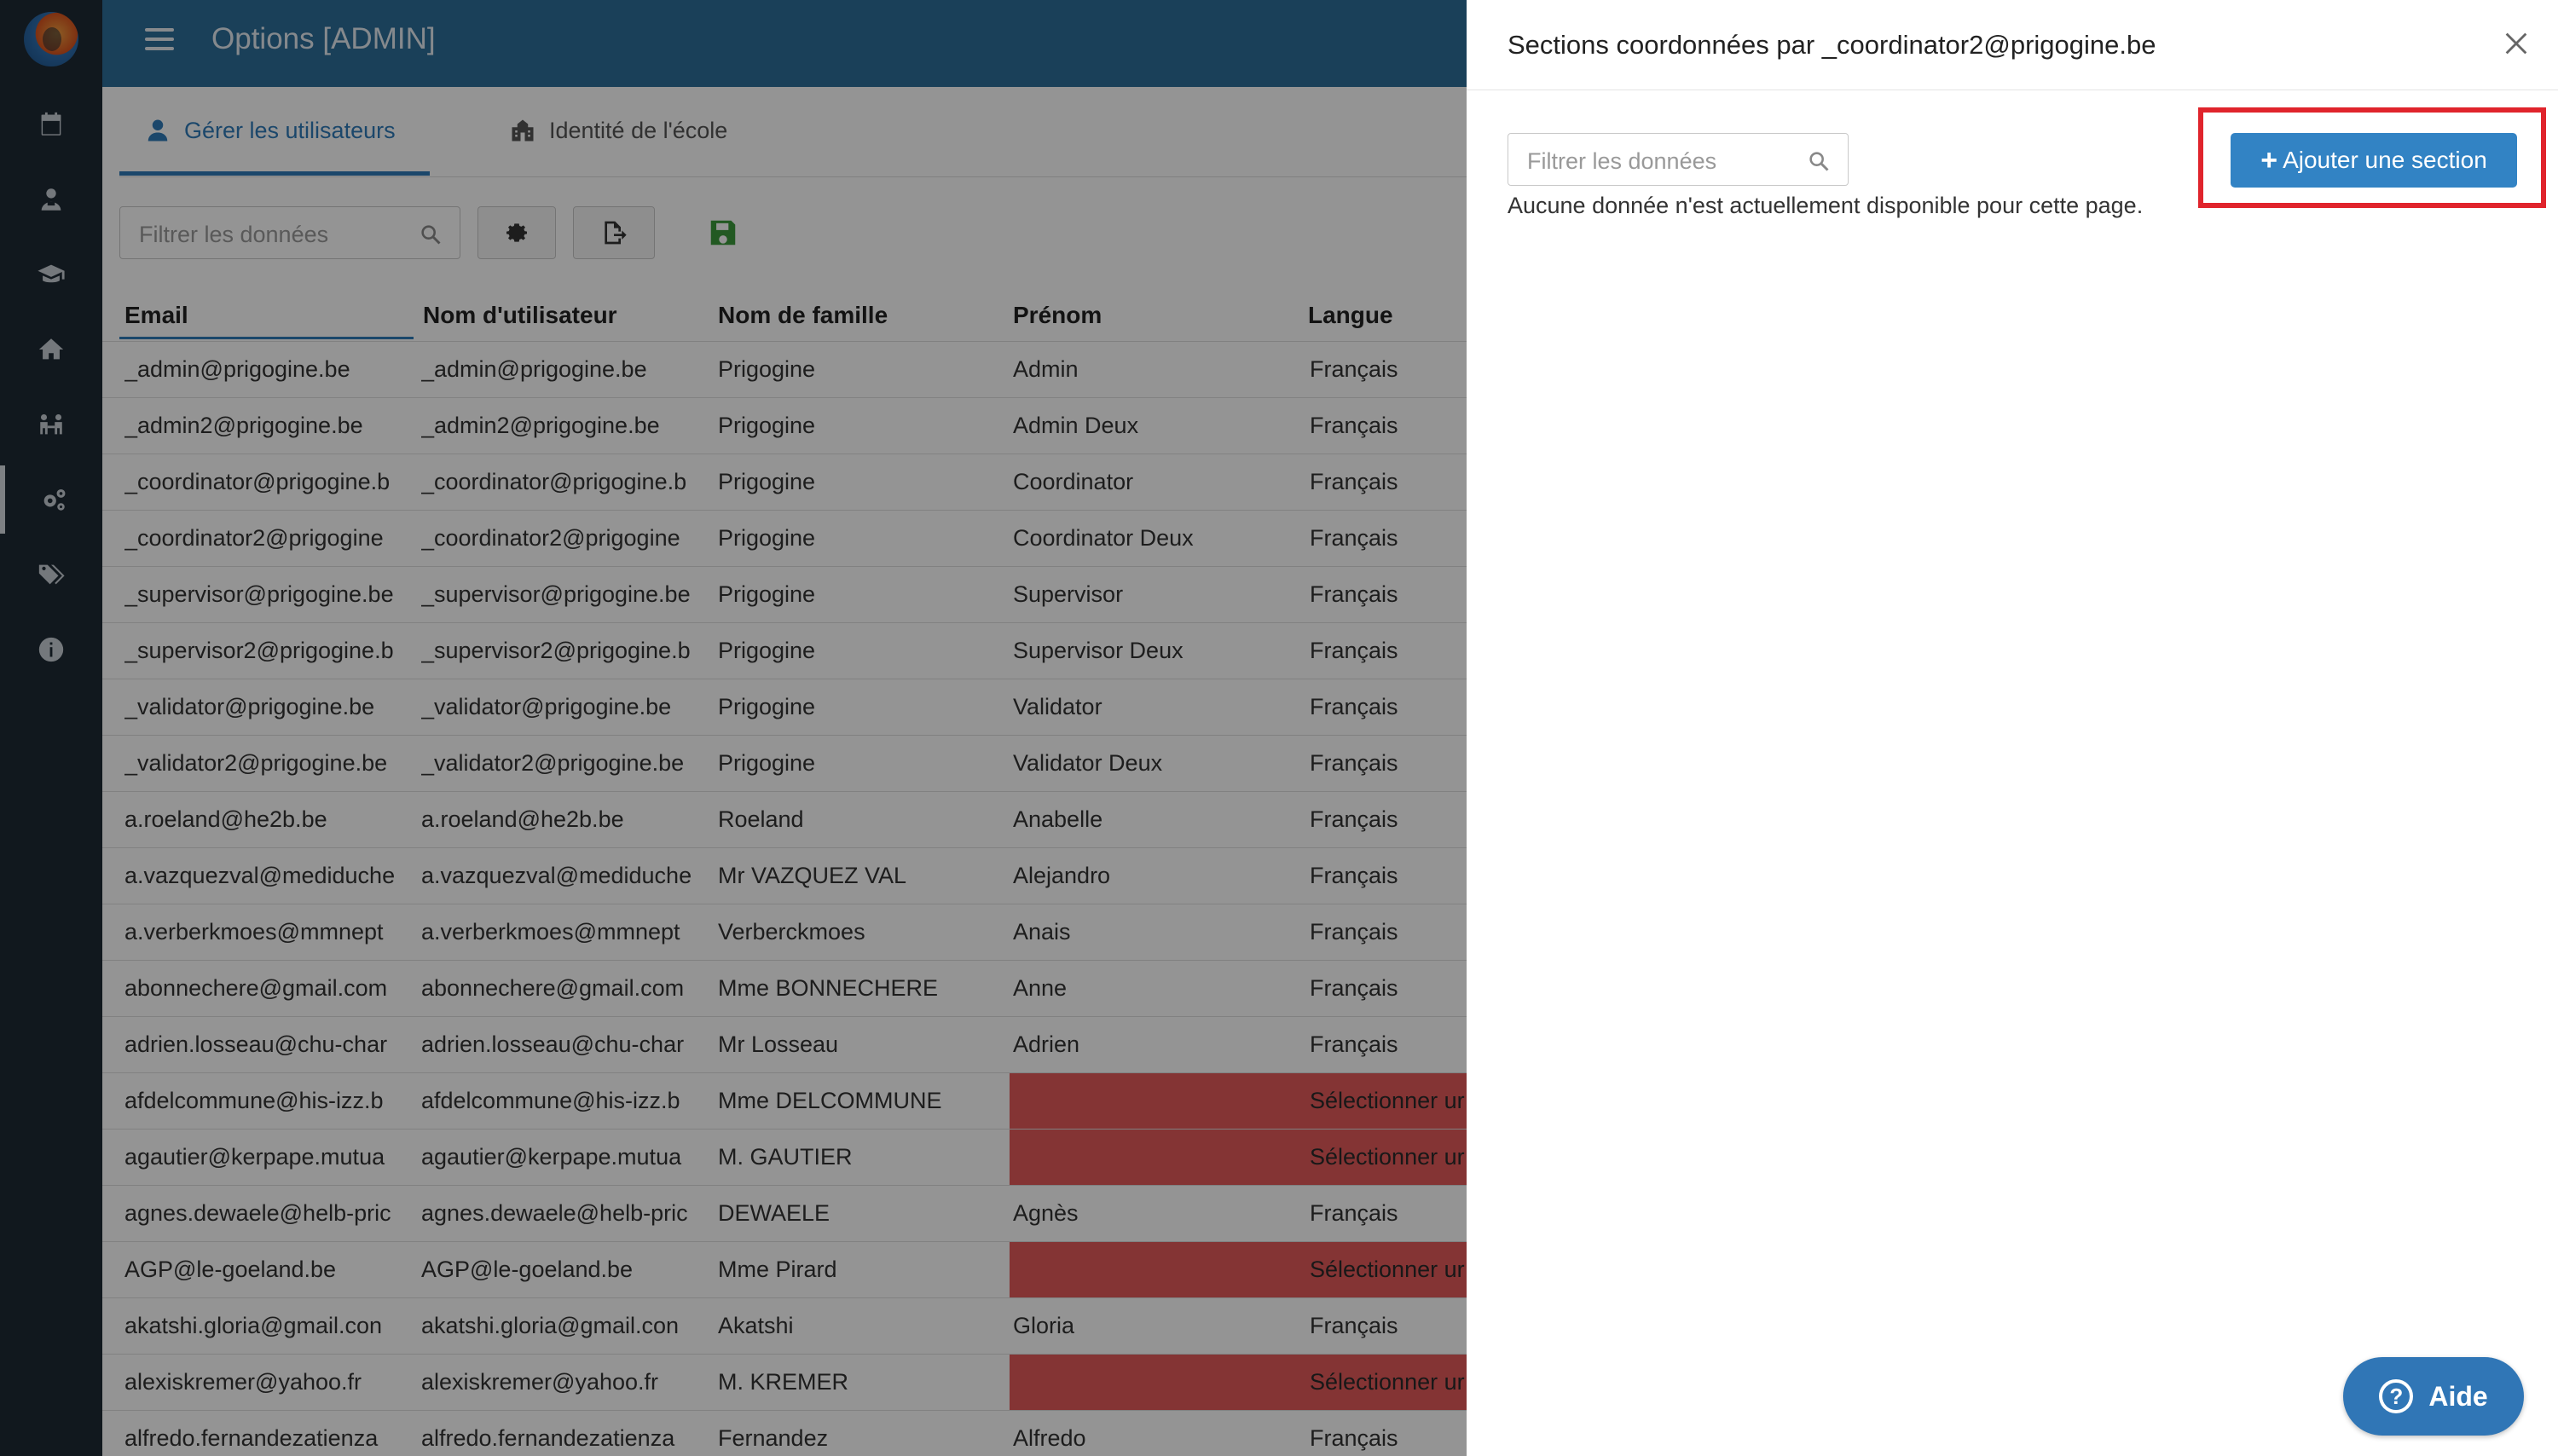 Image resolution: width=2558 pixels, height=1456 pixels. I want to click on close-icon, so click(2516, 43).